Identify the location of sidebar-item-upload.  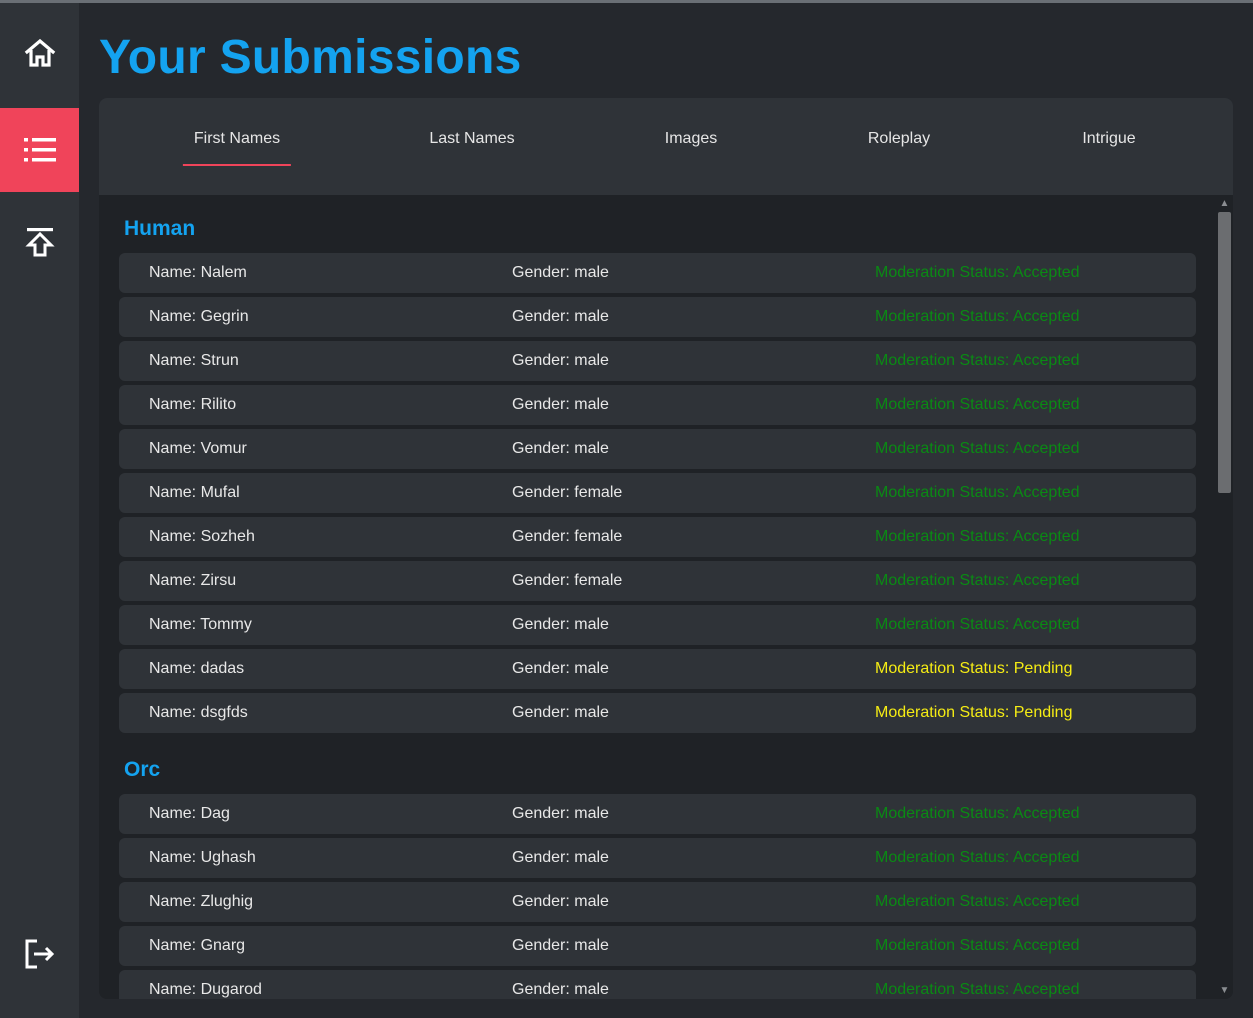
(39, 242).